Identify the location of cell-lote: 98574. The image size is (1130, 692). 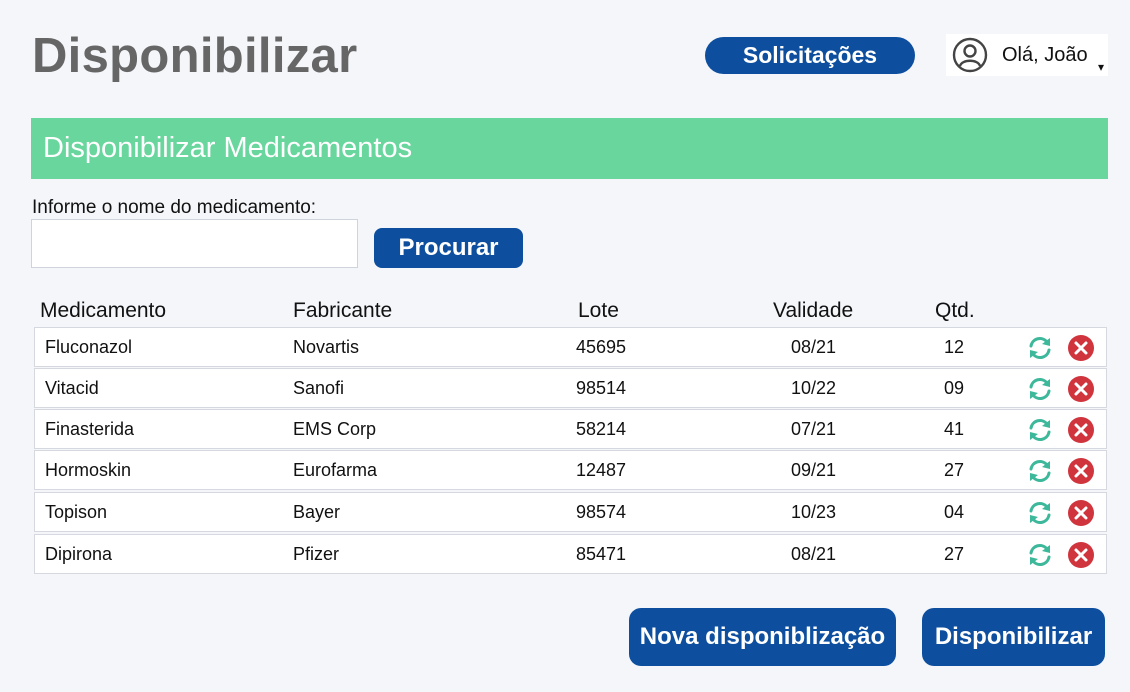
(601, 512).